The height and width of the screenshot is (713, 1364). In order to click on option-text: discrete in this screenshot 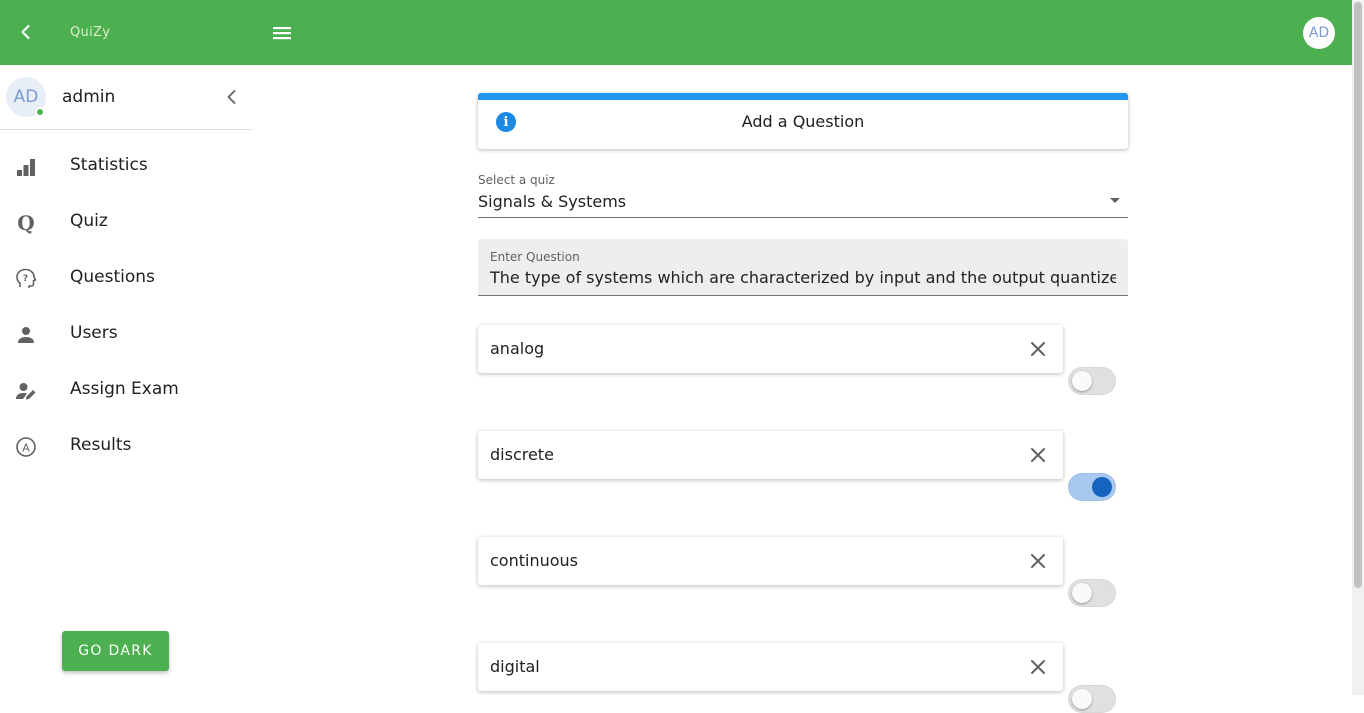, I will do `click(522, 454)`.